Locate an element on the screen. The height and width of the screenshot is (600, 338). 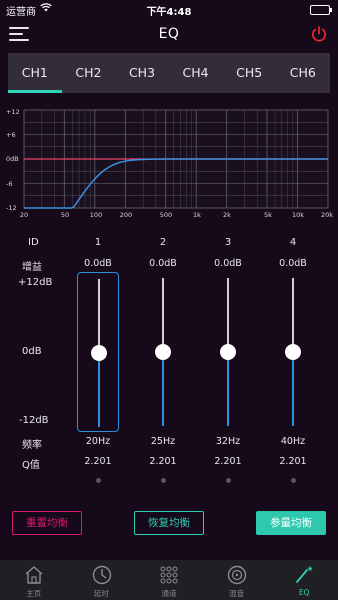
grid-dots-icon is located at coordinates (169, 575).